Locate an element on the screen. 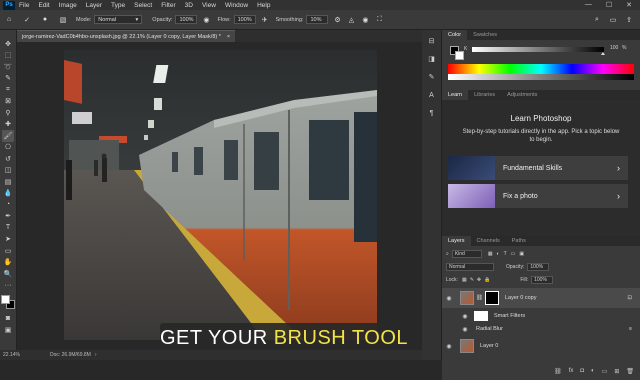 This screenshot has height=380, width=640. k-slider is located at coordinates (538, 49).